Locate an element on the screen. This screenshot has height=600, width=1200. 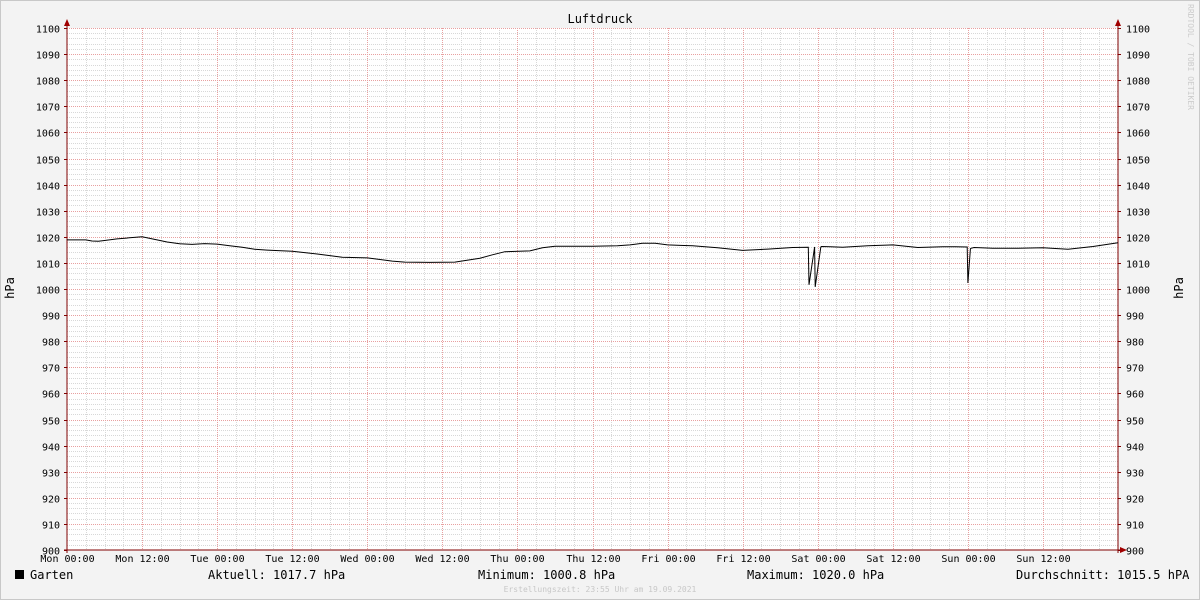
y-tick-label-left: 1010 is located at coordinates (48, 265).